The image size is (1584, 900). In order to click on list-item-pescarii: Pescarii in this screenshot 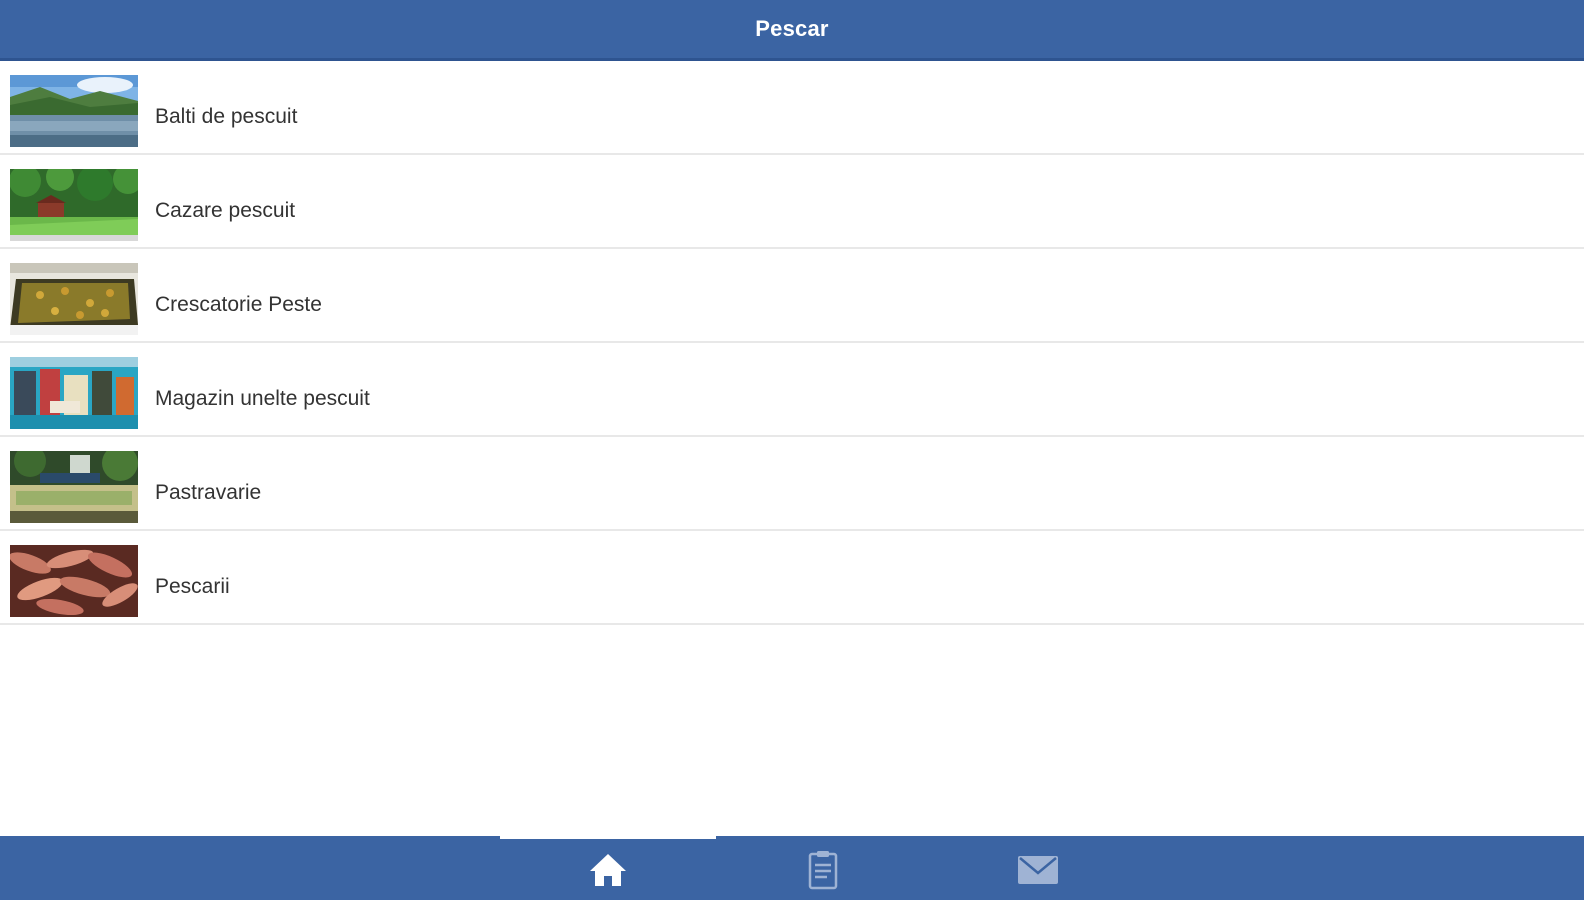, I will do `click(792, 578)`.